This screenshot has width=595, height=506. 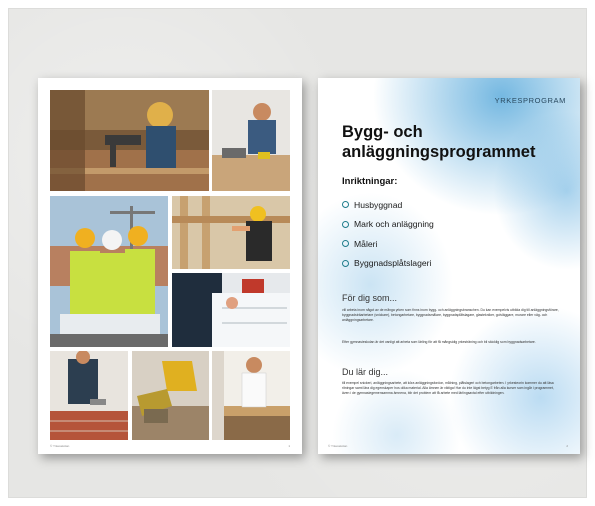 I want to click on track-item: Måleri, so click(x=388, y=244).